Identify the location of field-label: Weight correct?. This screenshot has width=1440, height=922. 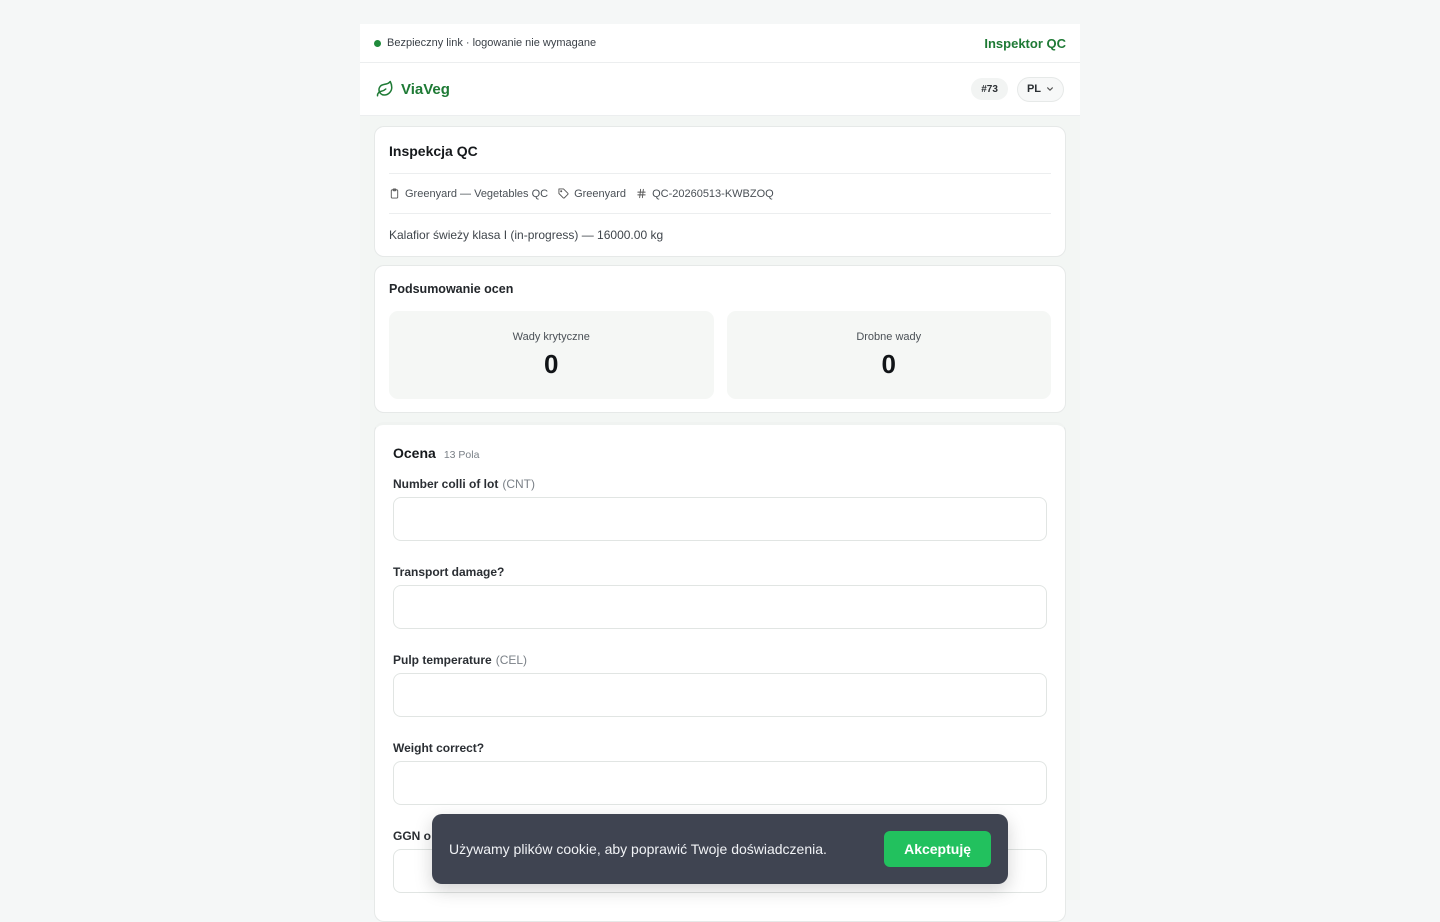
(720, 748).